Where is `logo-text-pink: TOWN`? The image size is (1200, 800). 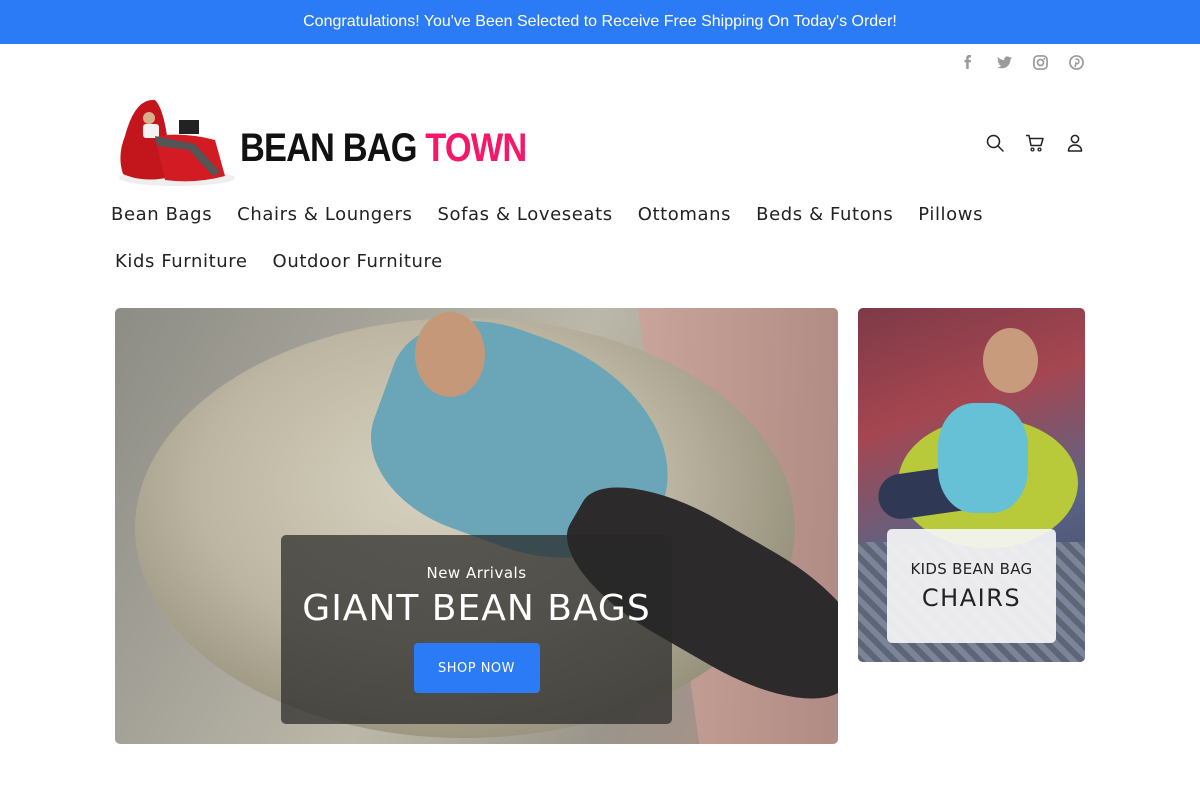 logo-text-pink: TOWN is located at coordinates (476, 147).